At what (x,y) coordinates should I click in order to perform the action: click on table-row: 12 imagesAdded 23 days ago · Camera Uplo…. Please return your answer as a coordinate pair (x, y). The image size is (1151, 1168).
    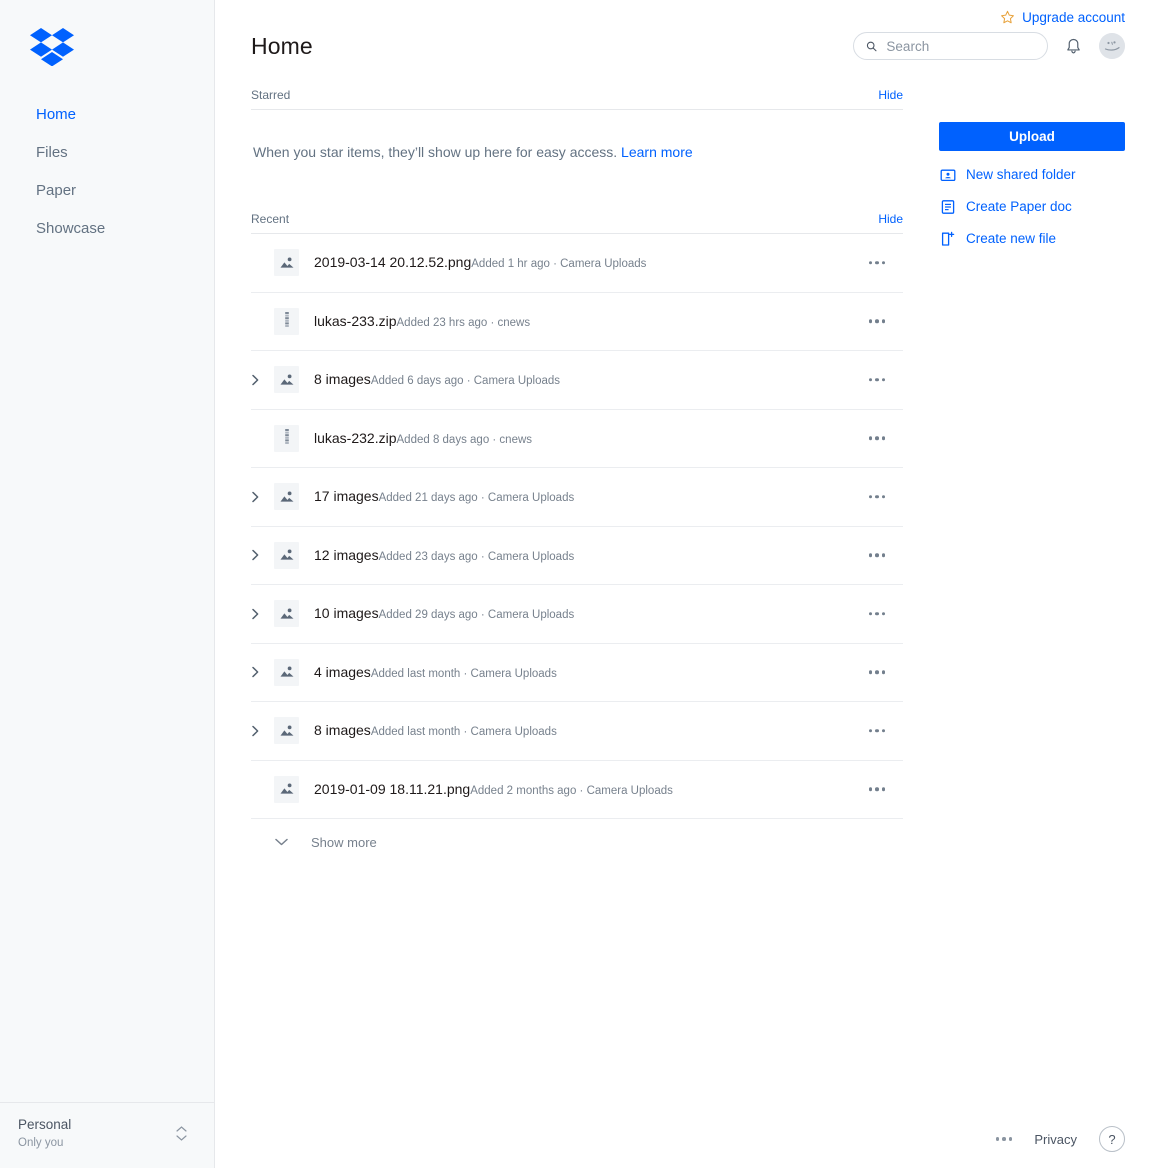
    Looking at the image, I should click on (577, 556).